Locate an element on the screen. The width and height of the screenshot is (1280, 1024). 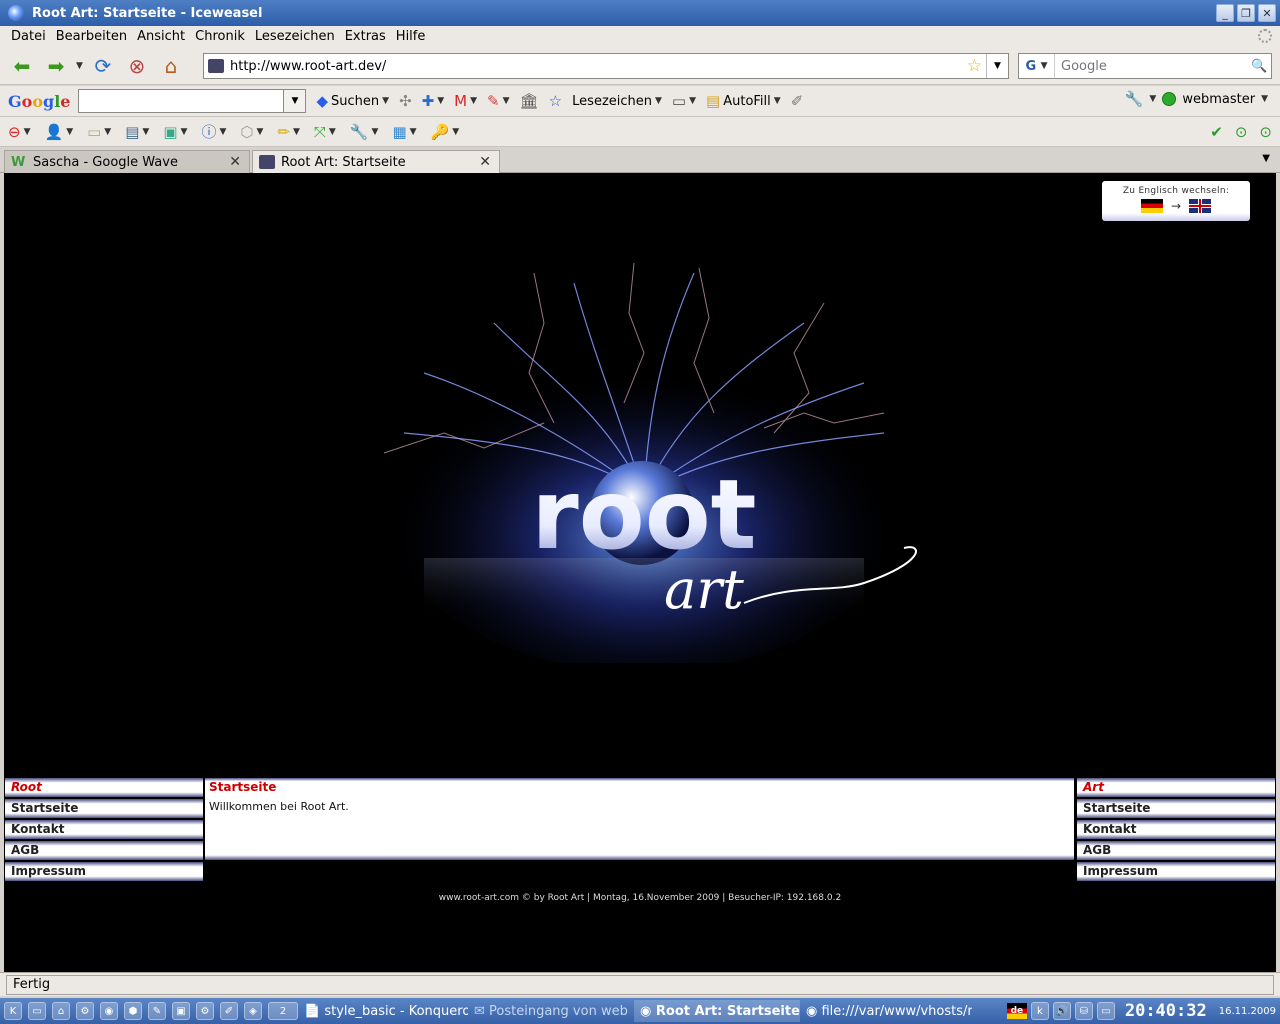
tab-root-art: Root Art: Startseite ✕ is located at coordinates (376, 161).